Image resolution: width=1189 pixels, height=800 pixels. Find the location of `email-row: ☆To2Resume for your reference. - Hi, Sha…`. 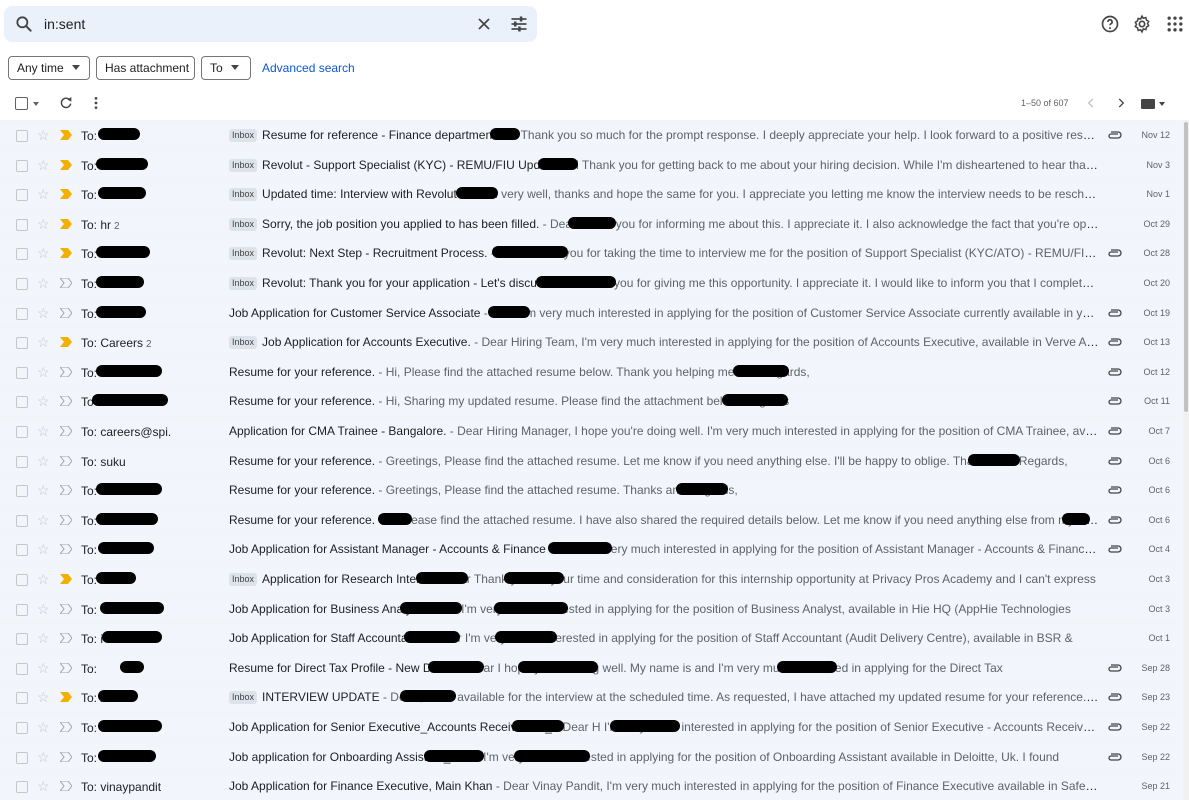

email-row: ☆To2Resume for your reference. - Hi, Sha… is located at coordinates (591, 401).